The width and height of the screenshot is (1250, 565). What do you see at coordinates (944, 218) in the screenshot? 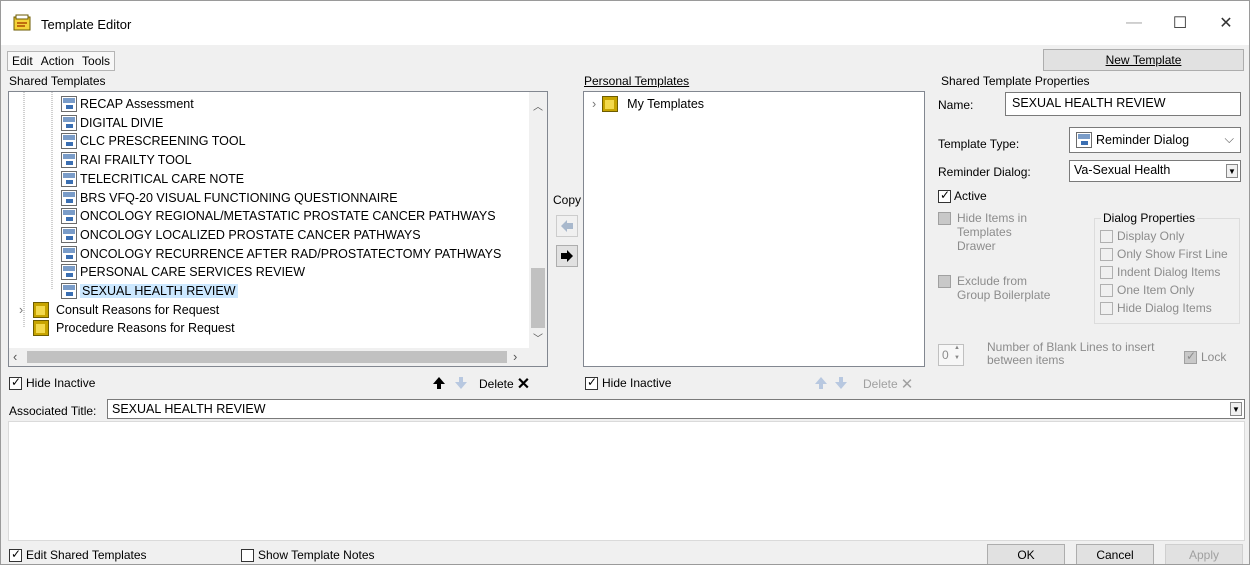
I see `hide-items-checkbox` at bounding box center [944, 218].